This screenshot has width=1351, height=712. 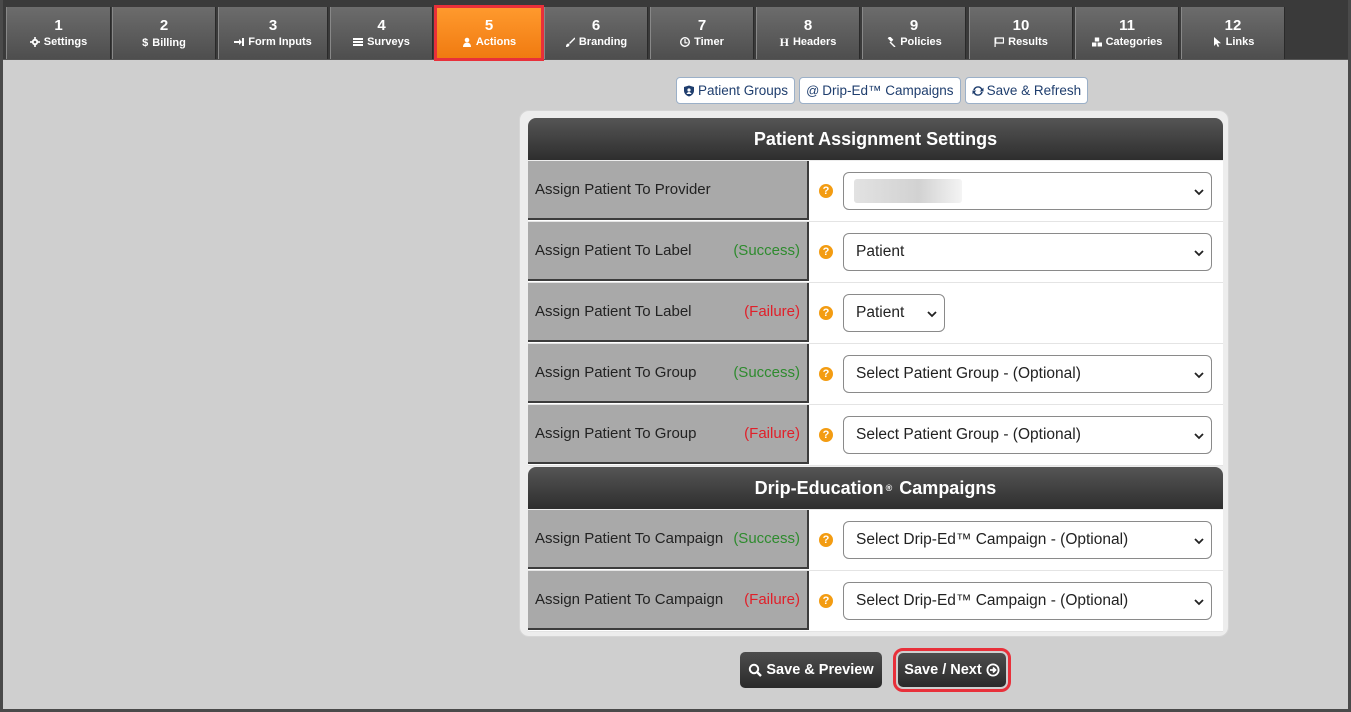 What do you see at coordinates (1026, 90) in the screenshot?
I see `save-refresh-button: Save & Refresh` at bounding box center [1026, 90].